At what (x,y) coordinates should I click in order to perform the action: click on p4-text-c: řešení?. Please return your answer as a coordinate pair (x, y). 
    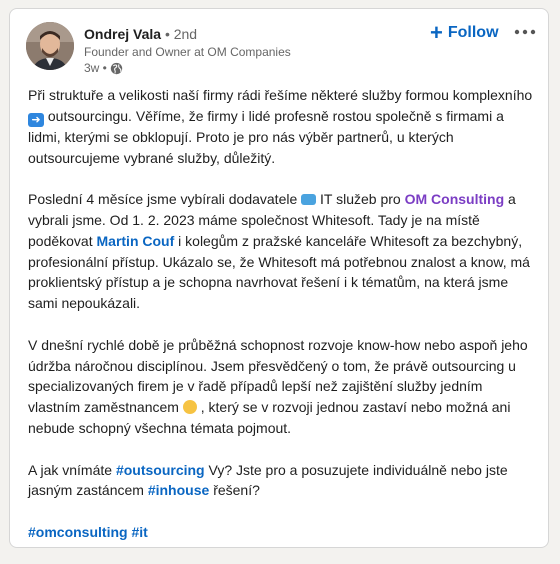
    Looking at the image, I should click on (236, 490).